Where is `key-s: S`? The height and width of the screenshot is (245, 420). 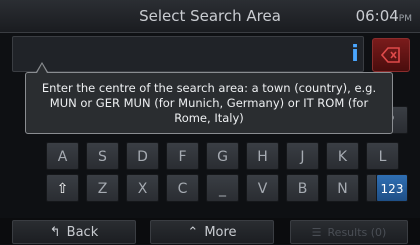 key-s: S is located at coordinates (102, 156).